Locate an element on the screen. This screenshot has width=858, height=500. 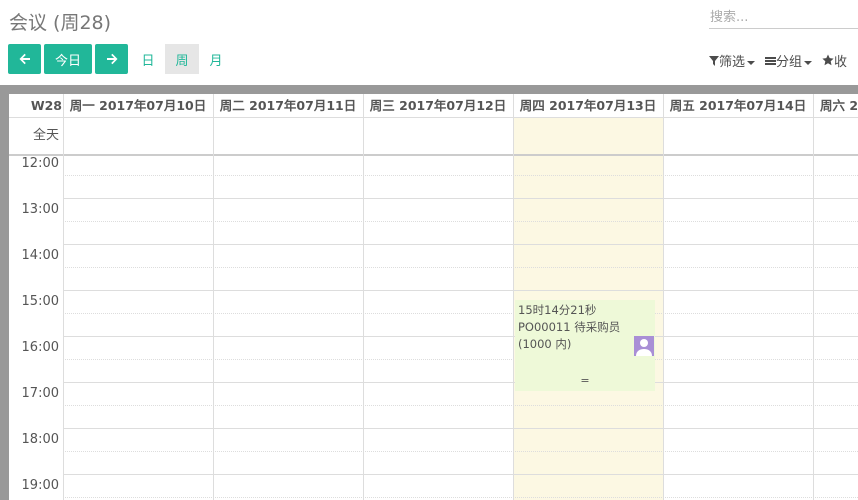
star-icon is located at coordinates (828, 60).